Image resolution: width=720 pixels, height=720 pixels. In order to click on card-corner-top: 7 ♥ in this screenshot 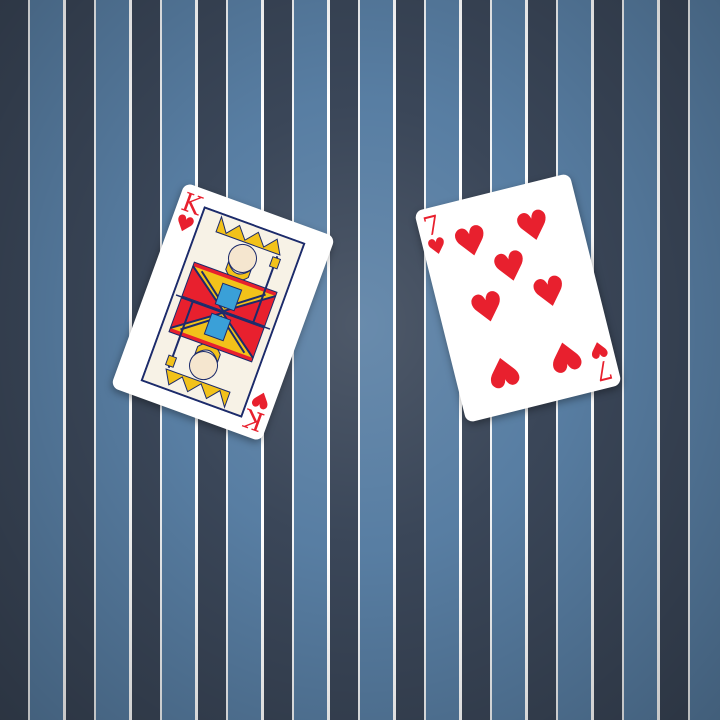, I will do `click(434, 236)`.